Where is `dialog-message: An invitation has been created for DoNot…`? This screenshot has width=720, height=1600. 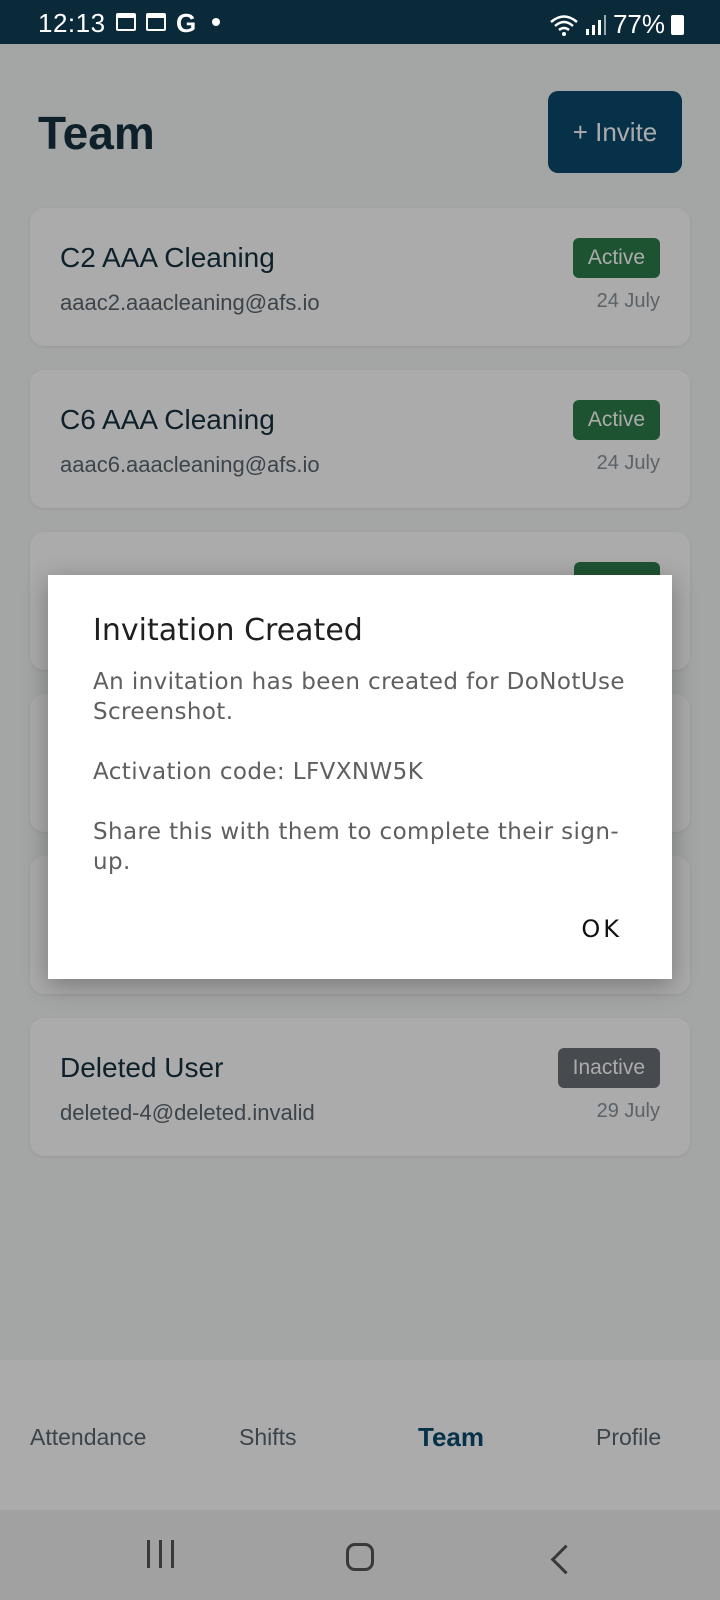
dialog-message: An invitation has been created for DoNot… is located at coordinates (359, 697).